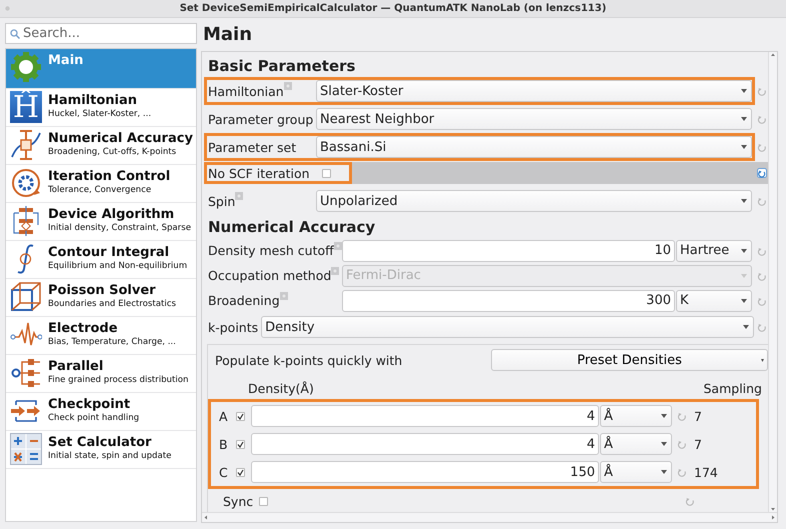 The image size is (786, 529). I want to click on sidebar-item: Numerical Accuracy Broadening, Cut-offs, K-points, so click(101, 146).